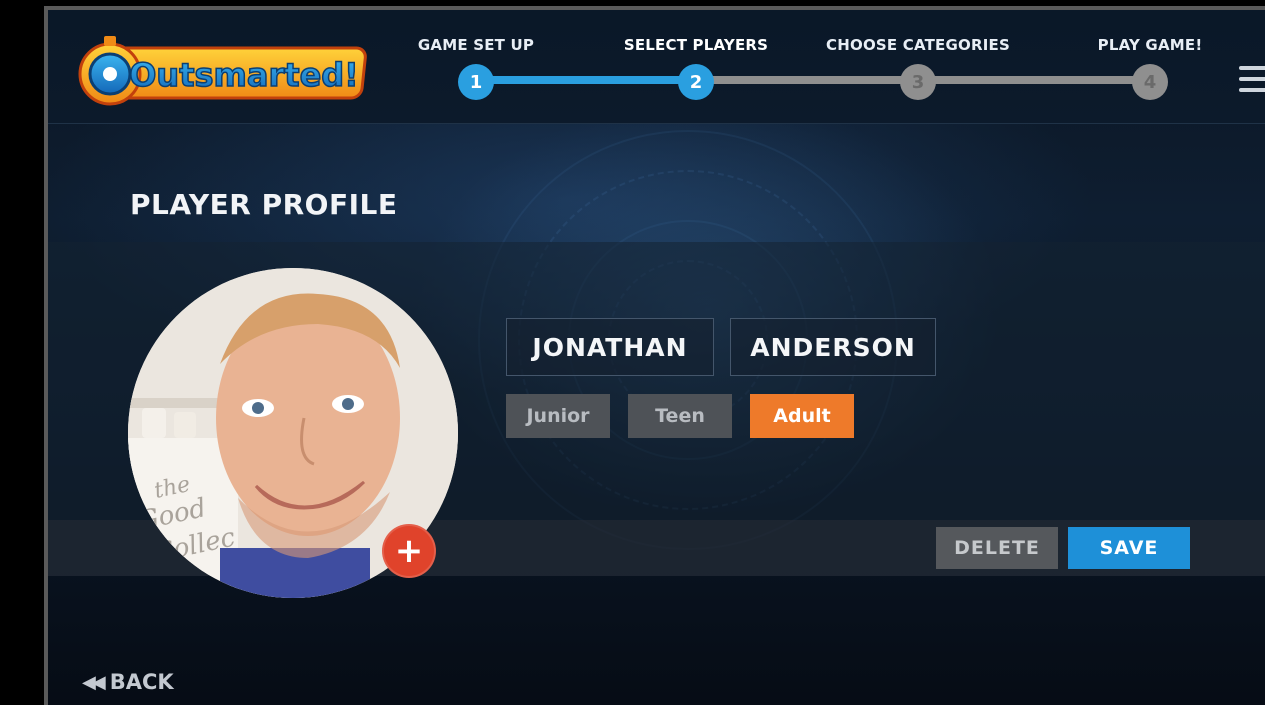  I want to click on step-label-choose-categories: CHOOSE CATEGORIES, so click(918, 45).